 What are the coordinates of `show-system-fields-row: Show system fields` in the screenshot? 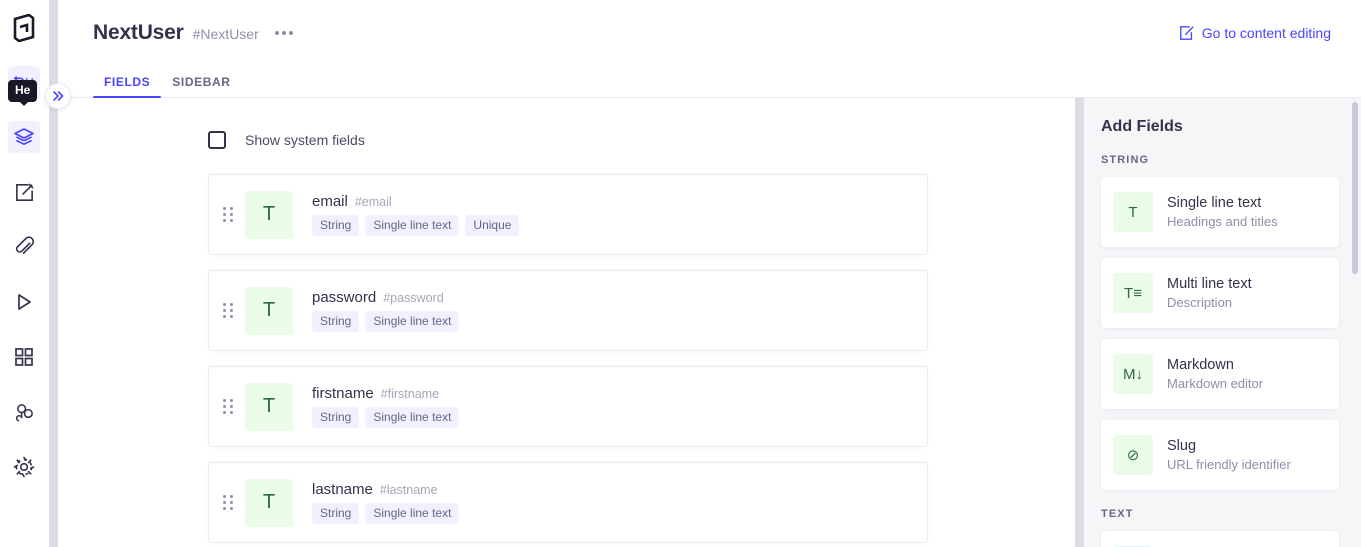 It's located at (641, 140).